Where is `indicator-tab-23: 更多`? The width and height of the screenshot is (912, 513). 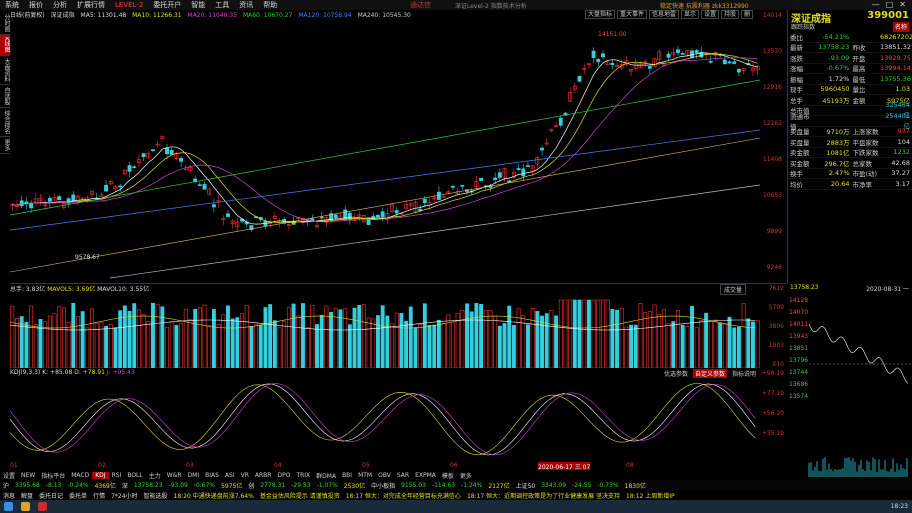
indicator-tab-23: 更多 is located at coordinates (466, 475).